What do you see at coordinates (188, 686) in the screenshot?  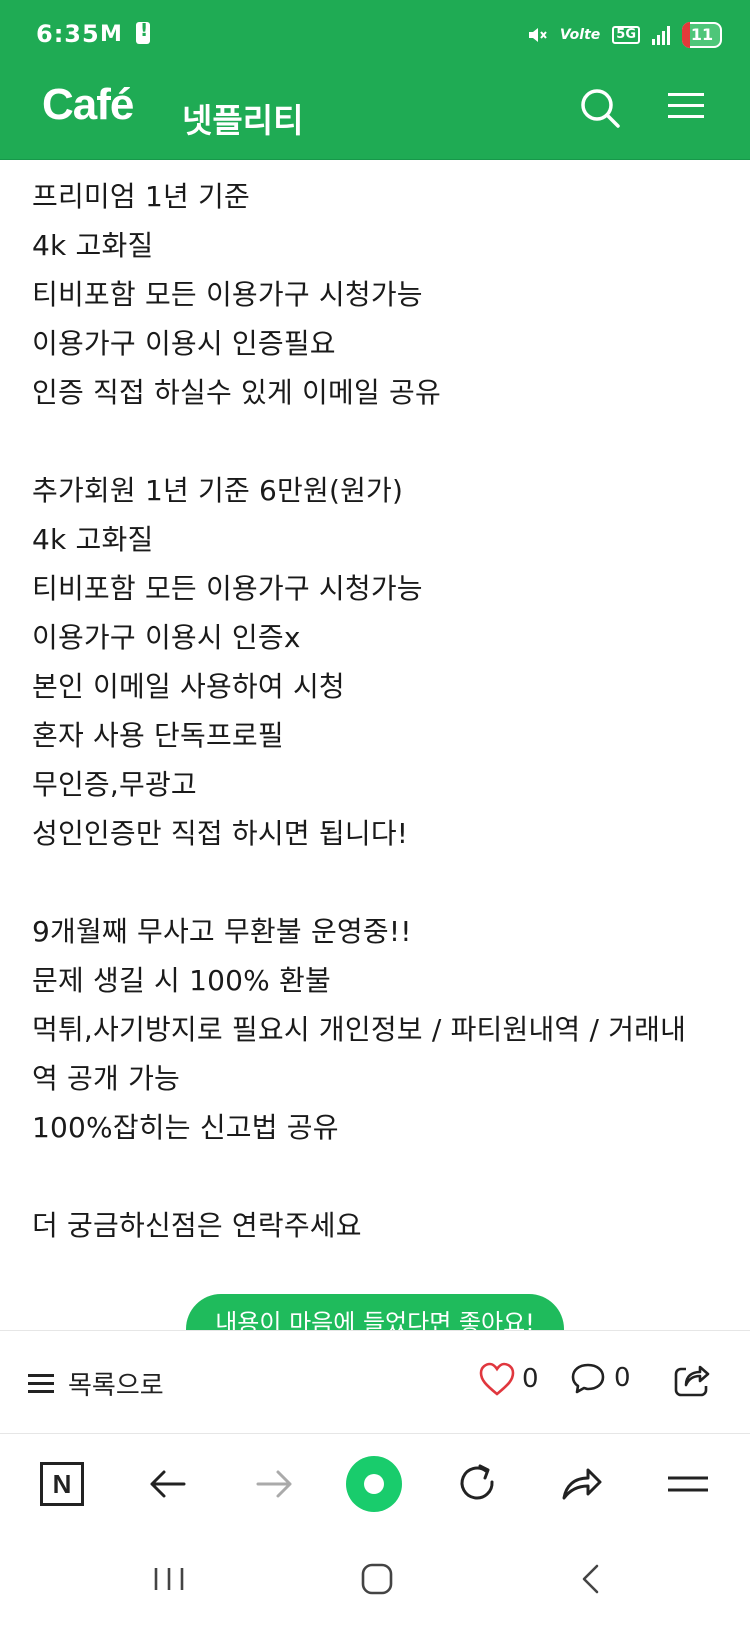 I see `post-line: 본인 이메일 사용하여 시청` at bounding box center [188, 686].